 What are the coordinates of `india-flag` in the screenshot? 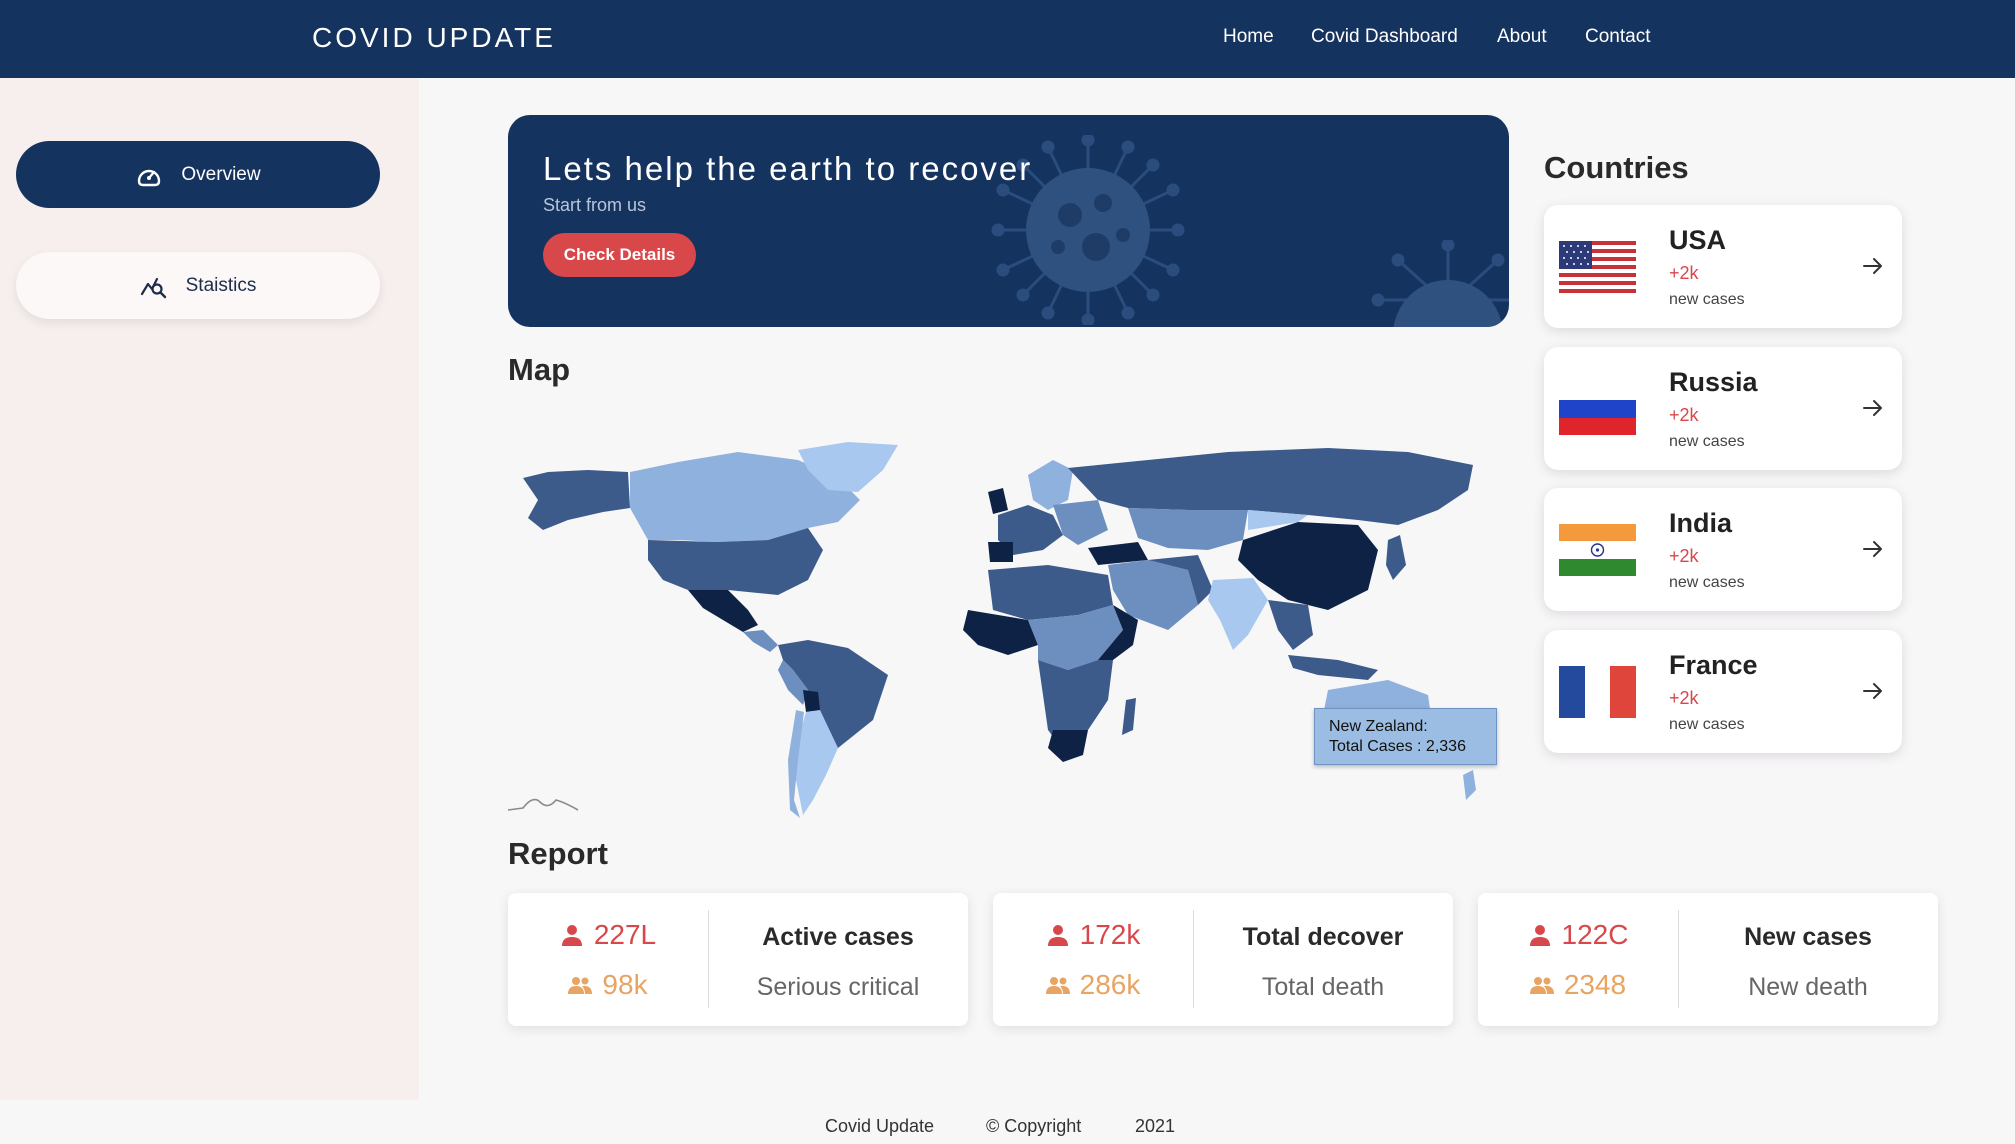 It's located at (1597, 550).